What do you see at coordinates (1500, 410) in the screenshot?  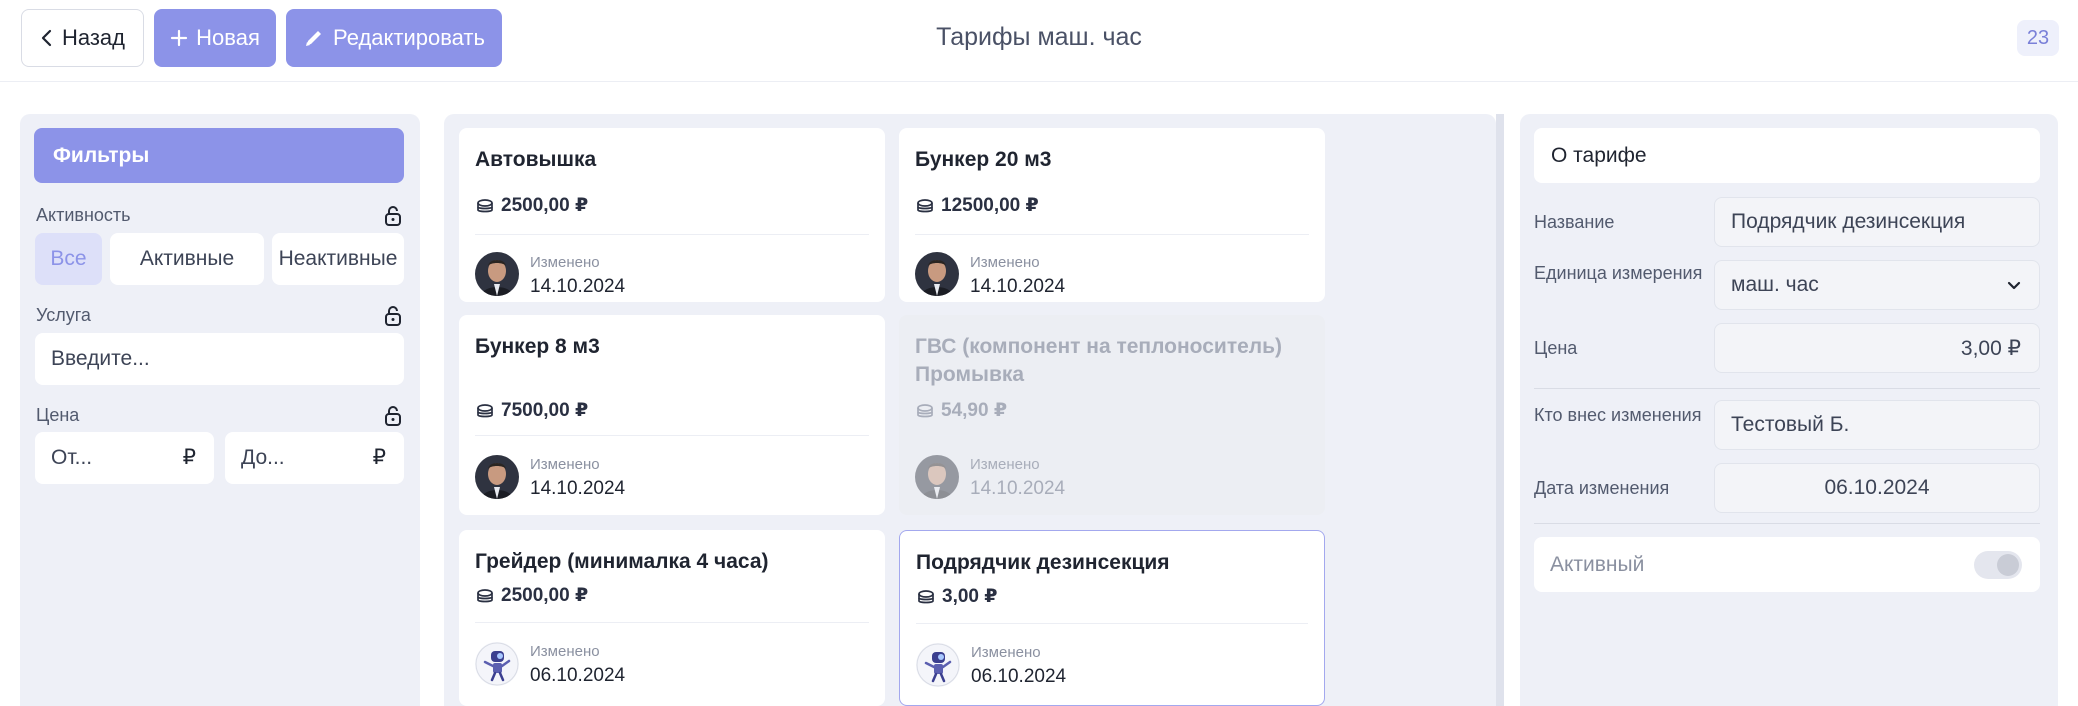 I see `list-scrollbar` at bounding box center [1500, 410].